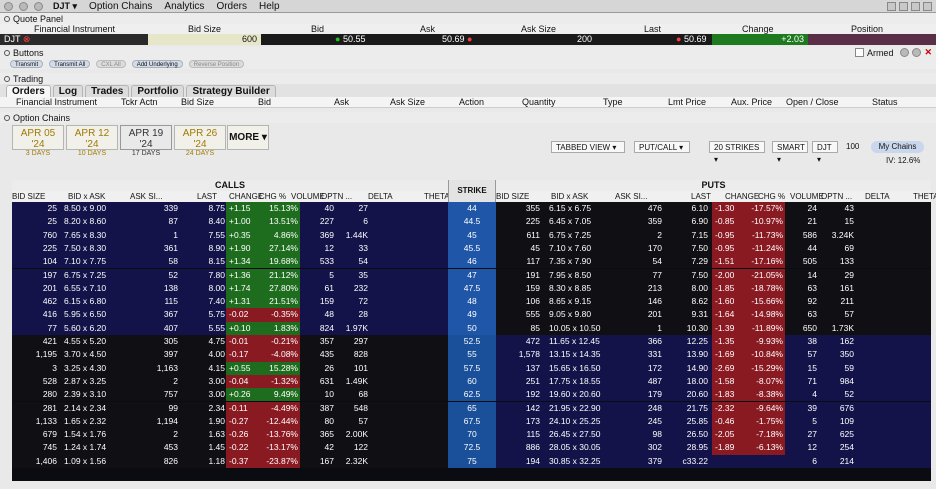  Describe the element at coordinates (107, 90) in the screenshot. I see `tab-trades: Trades` at that location.